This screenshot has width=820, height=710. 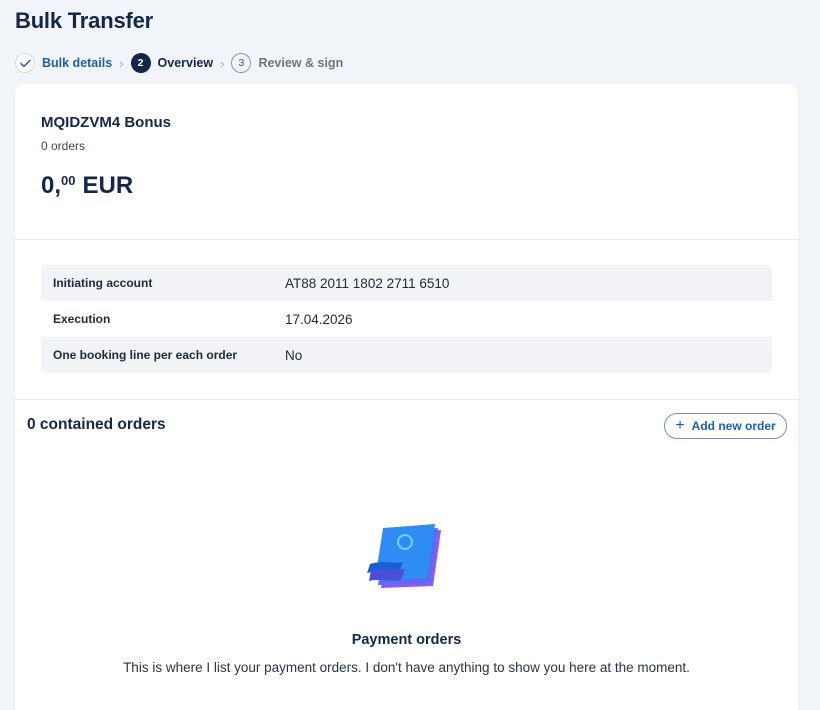 What do you see at coordinates (108, 185) in the screenshot?
I see `amount-currency: EUR` at bounding box center [108, 185].